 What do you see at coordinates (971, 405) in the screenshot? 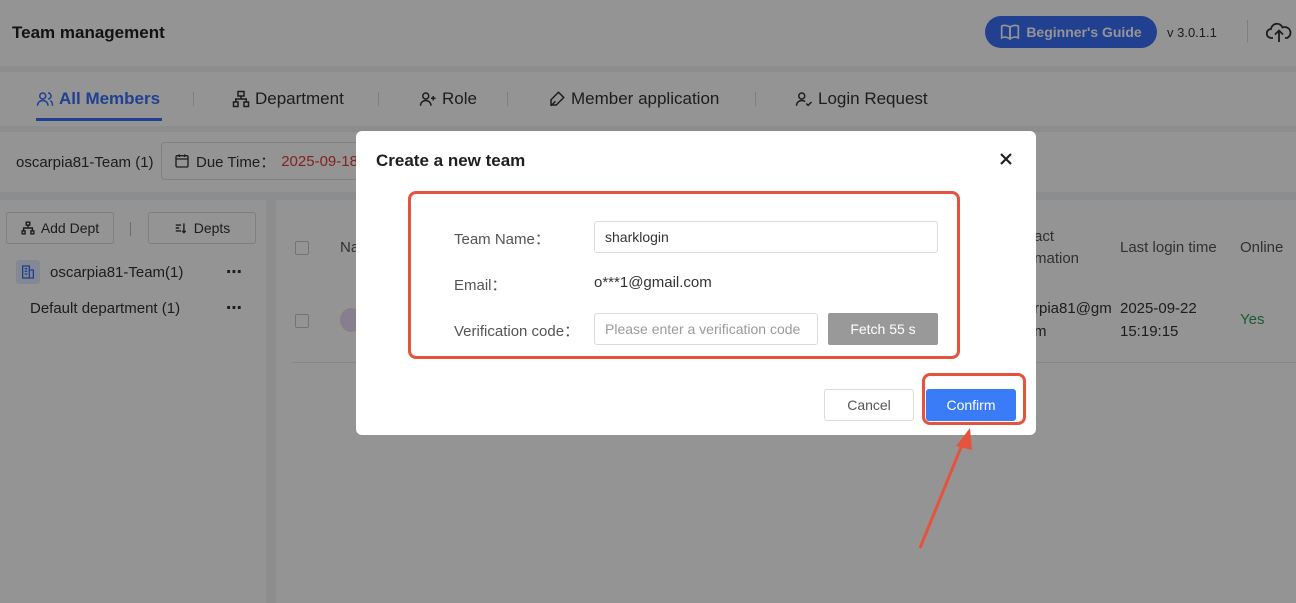
I see `confirm-button: Confirm` at bounding box center [971, 405].